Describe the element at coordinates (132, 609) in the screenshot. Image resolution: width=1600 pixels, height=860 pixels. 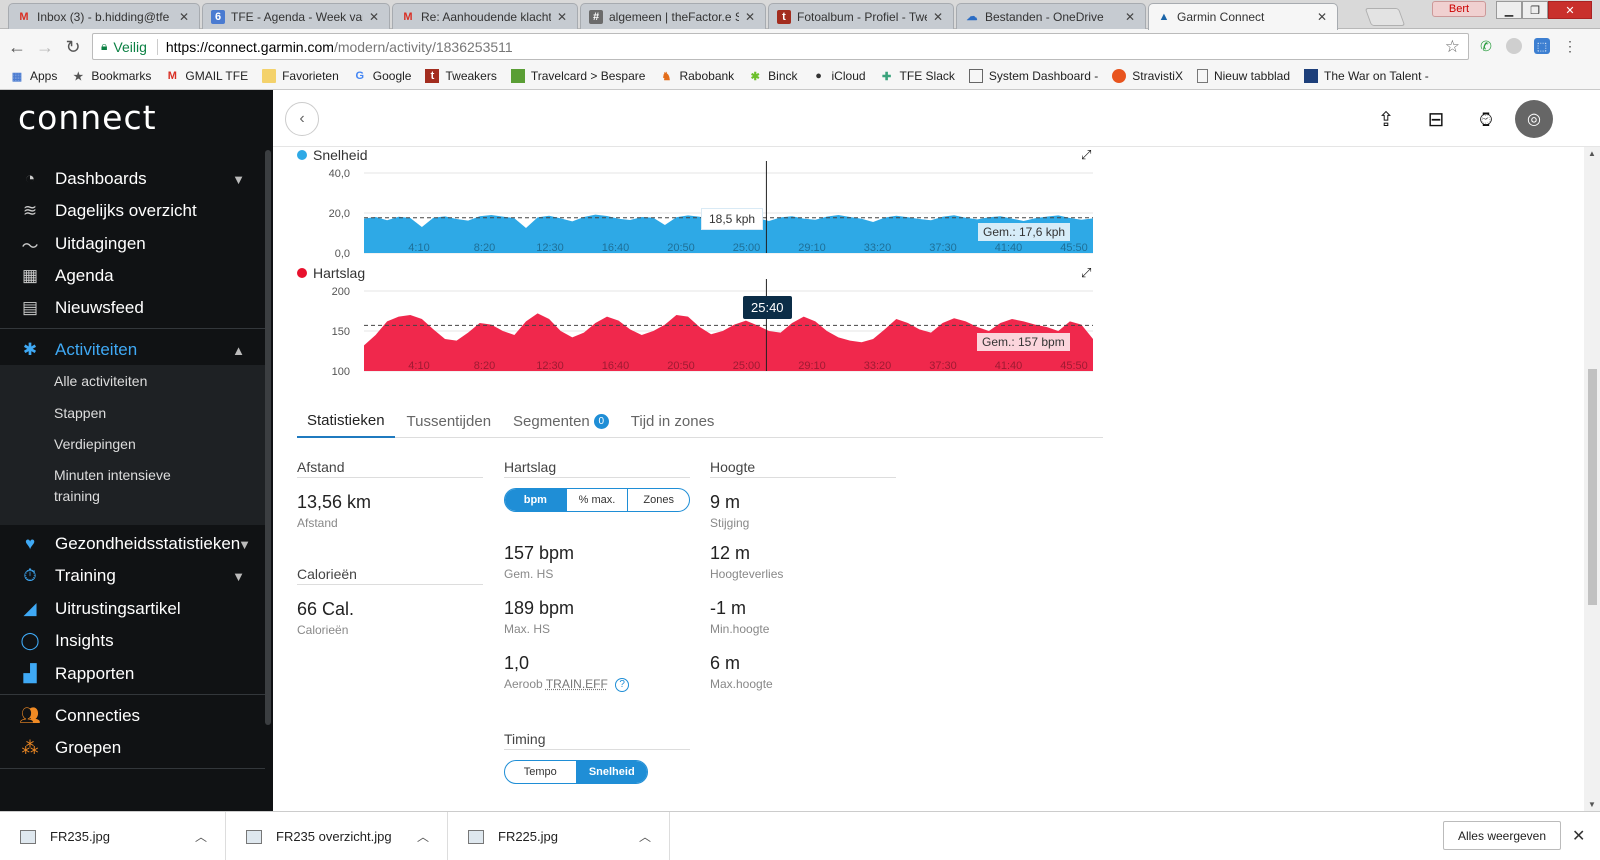
I see `sidebar-item-uitrustingsartikel: ◢ Uitrustingsartikel` at that location.